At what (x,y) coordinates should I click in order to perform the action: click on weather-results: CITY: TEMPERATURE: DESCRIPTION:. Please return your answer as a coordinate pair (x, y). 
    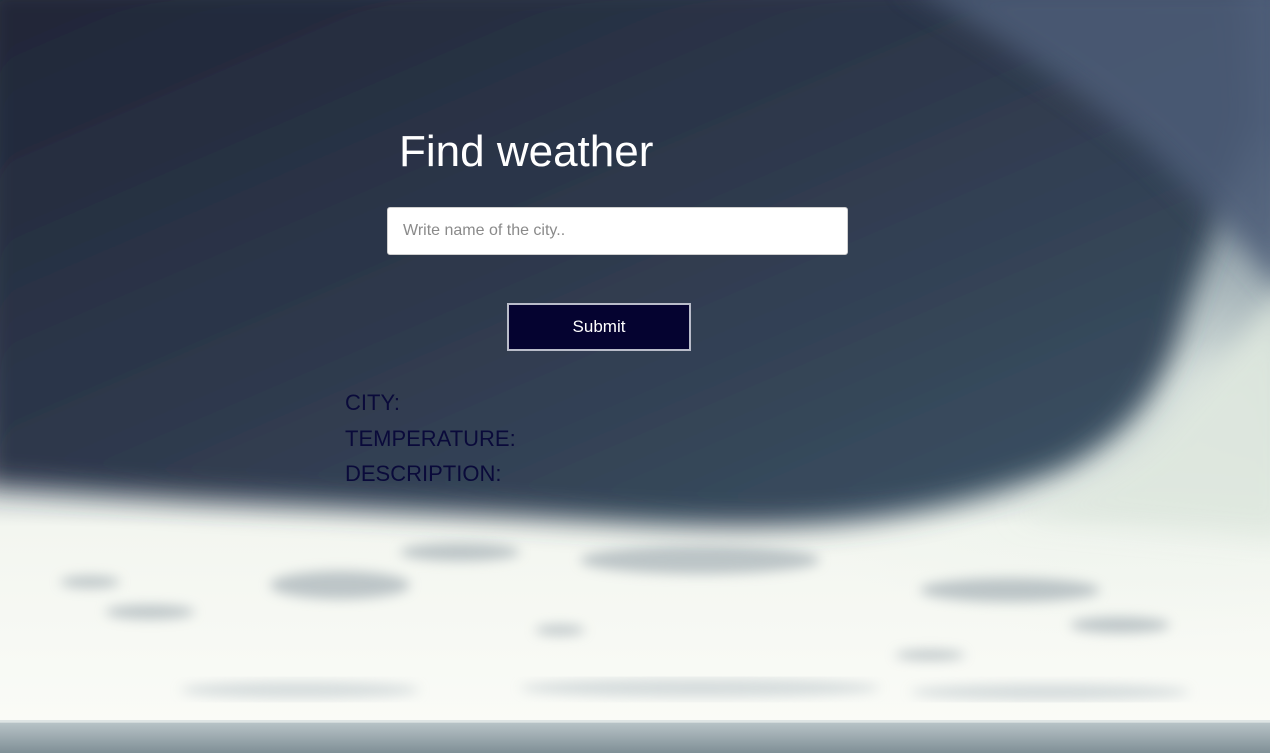
    Looking at the image, I should click on (430, 438).